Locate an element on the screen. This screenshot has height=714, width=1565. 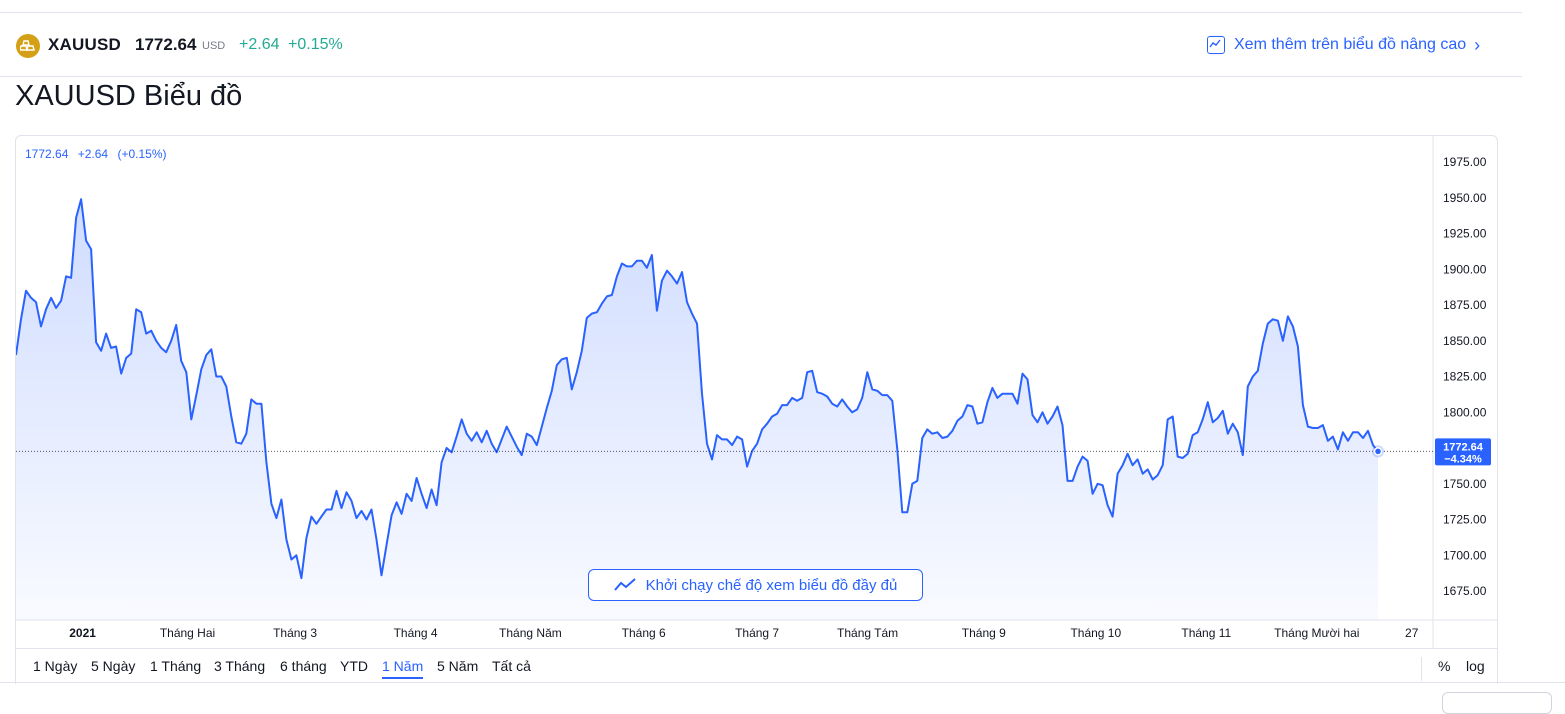
range-button: 6 tháng is located at coordinates (303, 666).